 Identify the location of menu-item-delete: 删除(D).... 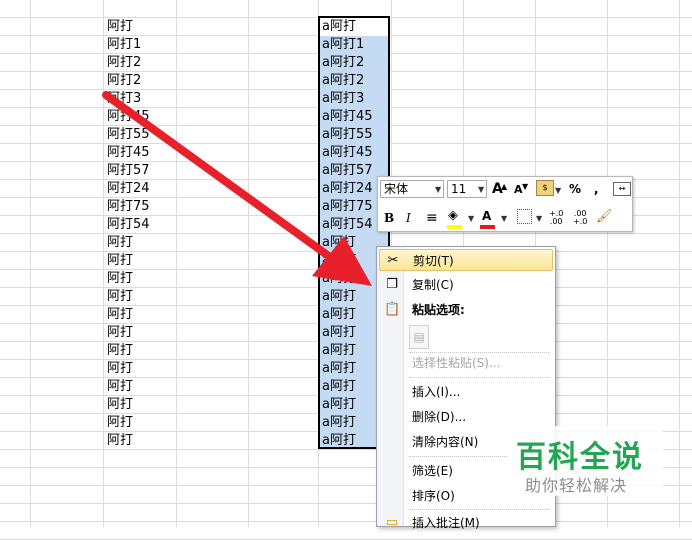
(466, 417).